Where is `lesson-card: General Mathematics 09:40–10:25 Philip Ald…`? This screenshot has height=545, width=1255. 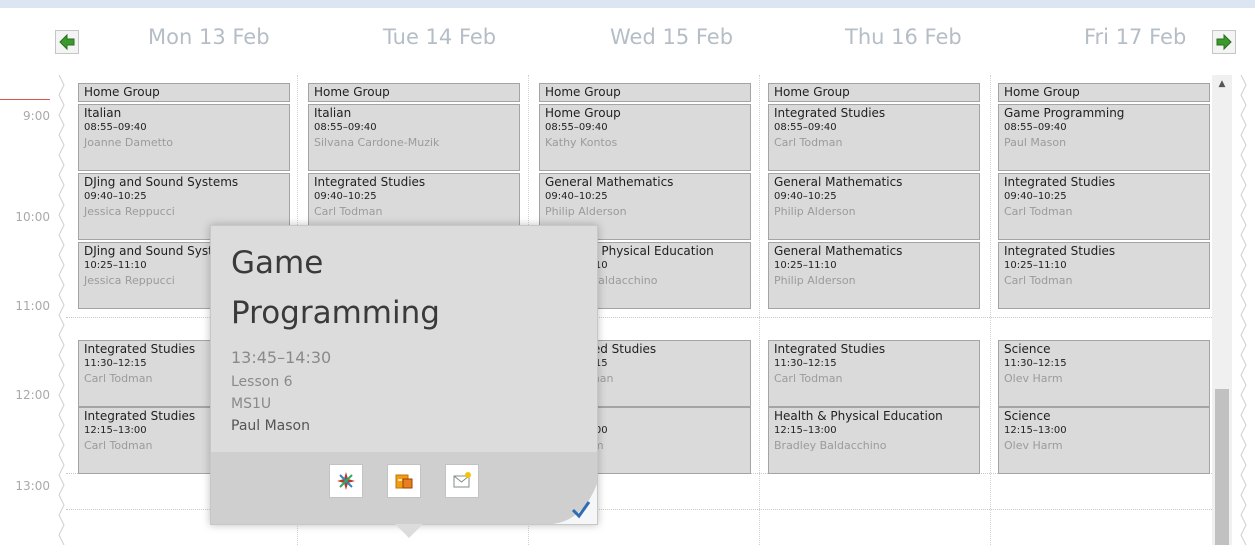
lesson-card: General Mathematics 09:40–10:25 Philip Ald… is located at coordinates (874, 206).